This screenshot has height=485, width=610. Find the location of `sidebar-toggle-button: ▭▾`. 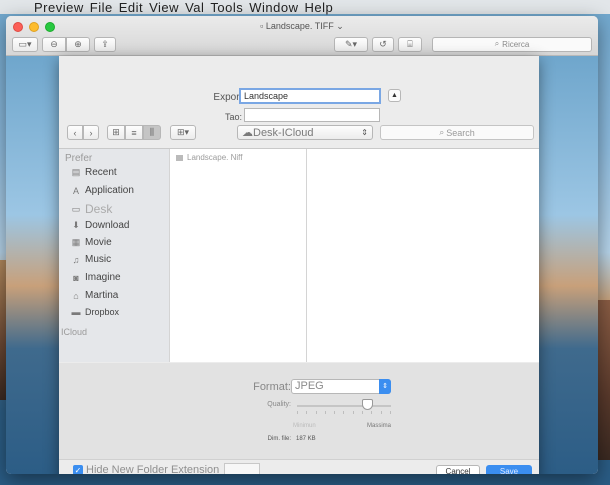

sidebar-toggle-button: ▭▾ is located at coordinates (25, 44).